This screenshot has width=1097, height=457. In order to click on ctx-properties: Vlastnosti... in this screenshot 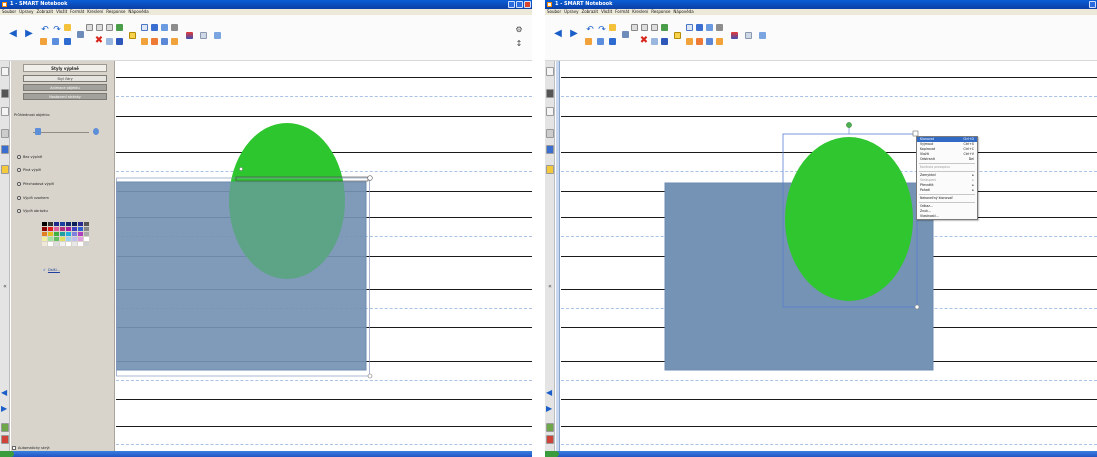, I will do `click(947, 216)`.